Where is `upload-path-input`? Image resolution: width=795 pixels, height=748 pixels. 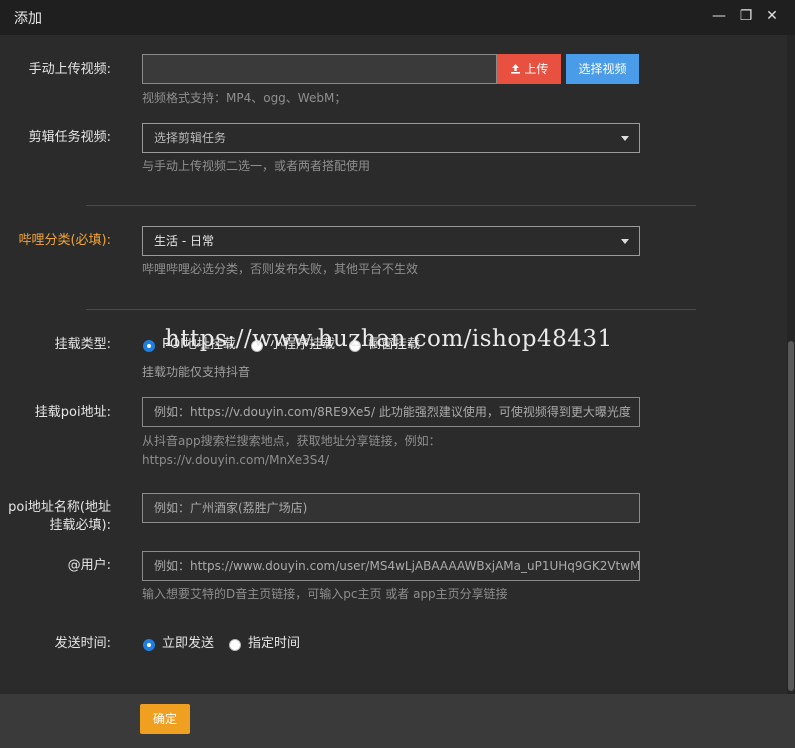 upload-path-input is located at coordinates (319, 69).